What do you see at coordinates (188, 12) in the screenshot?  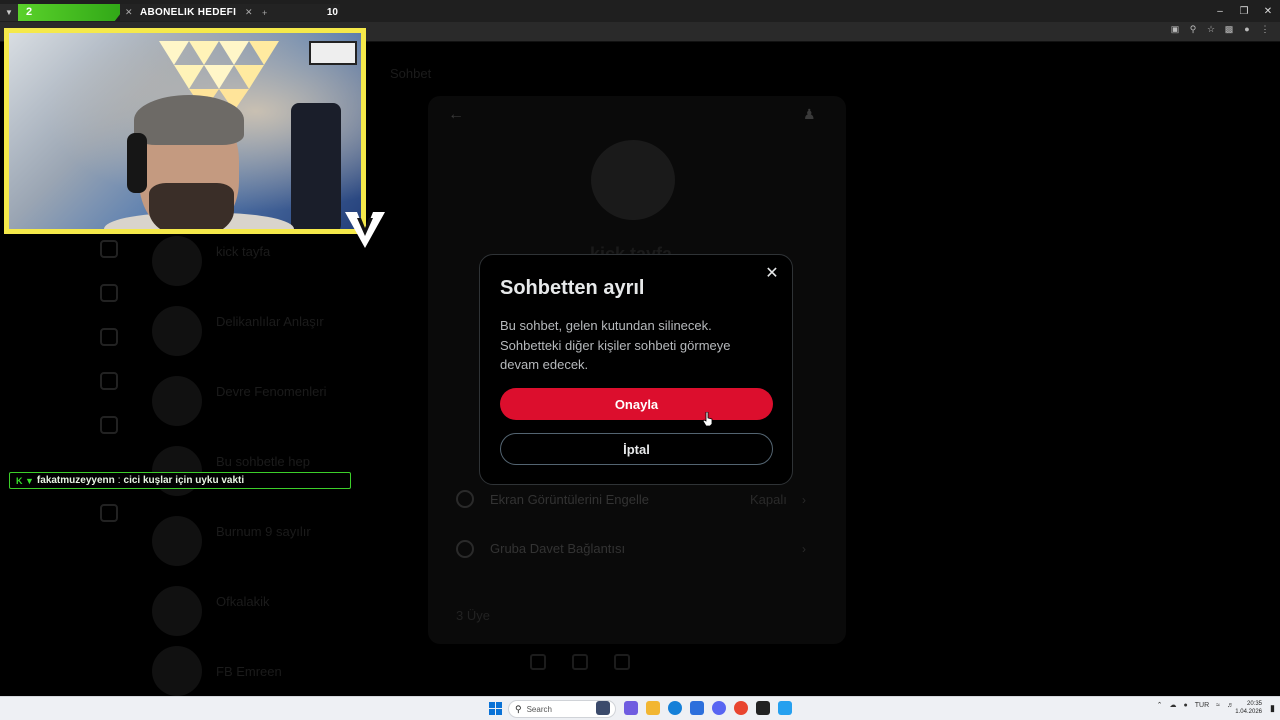 I see `goal-title: ABONELIK HEDEFI` at bounding box center [188, 12].